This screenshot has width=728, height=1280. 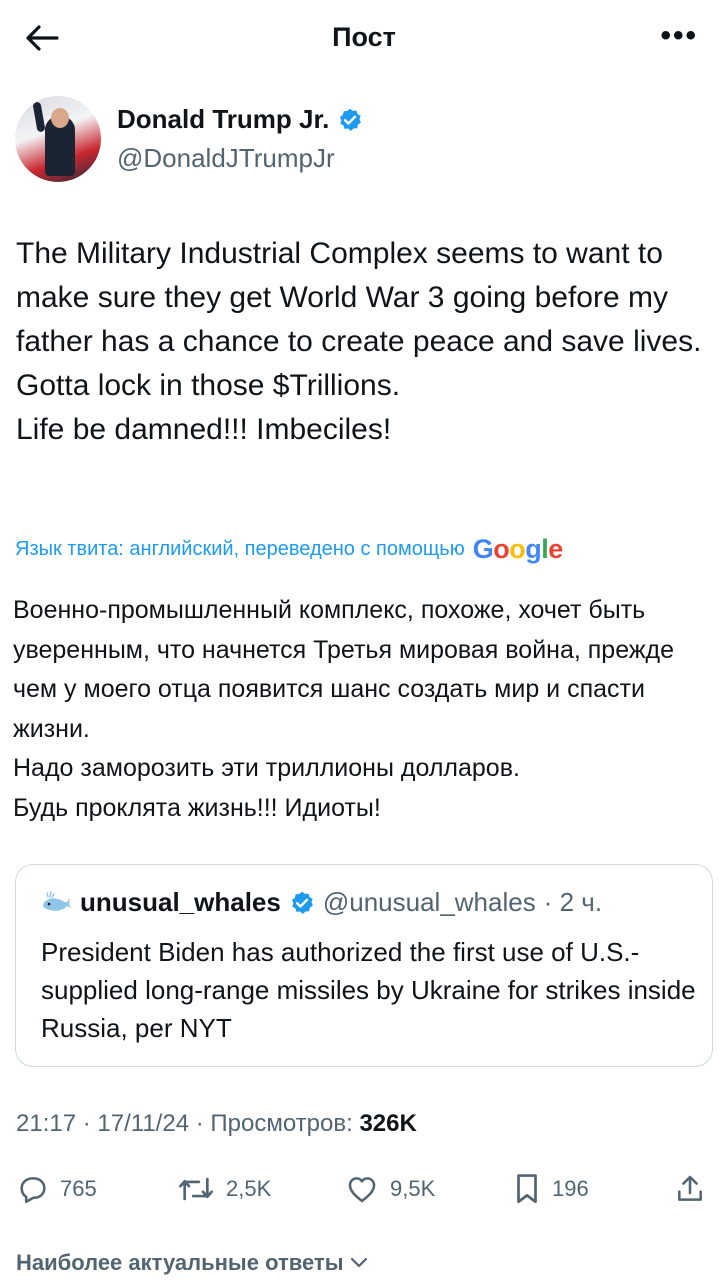 What do you see at coordinates (249, 1188) in the screenshot?
I see `repost-count: 2,5K` at bounding box center [249, 1188].